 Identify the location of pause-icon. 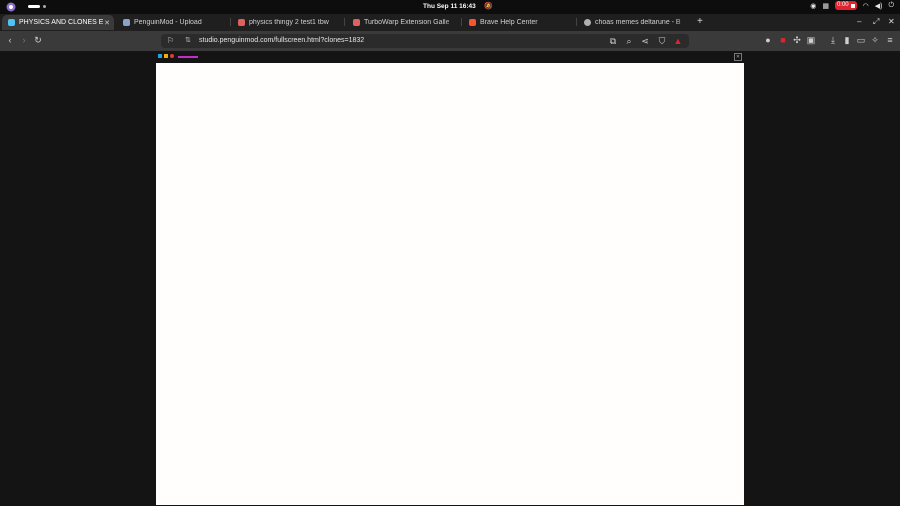
(166, 56).